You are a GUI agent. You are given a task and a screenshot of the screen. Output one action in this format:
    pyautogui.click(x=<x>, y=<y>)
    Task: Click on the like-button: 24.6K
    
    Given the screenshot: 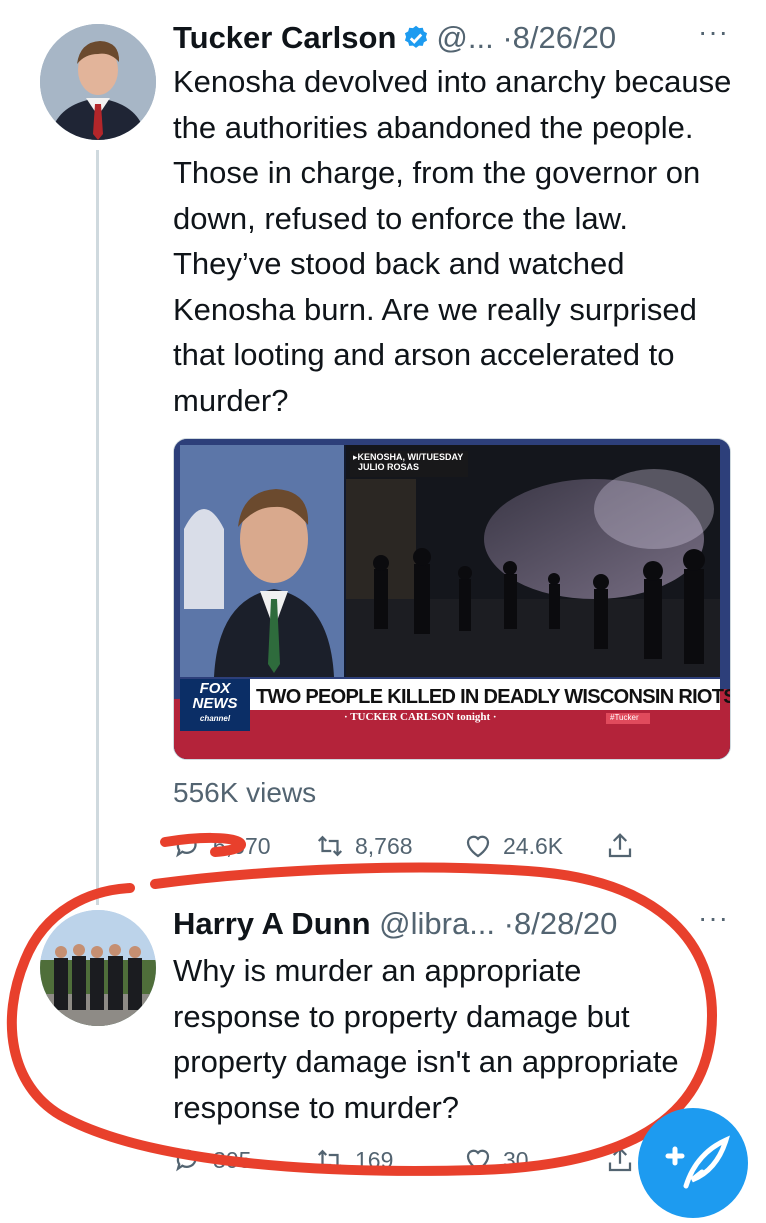 What is the action you would take?
    pyautogui.click(x=513, y=846)
    